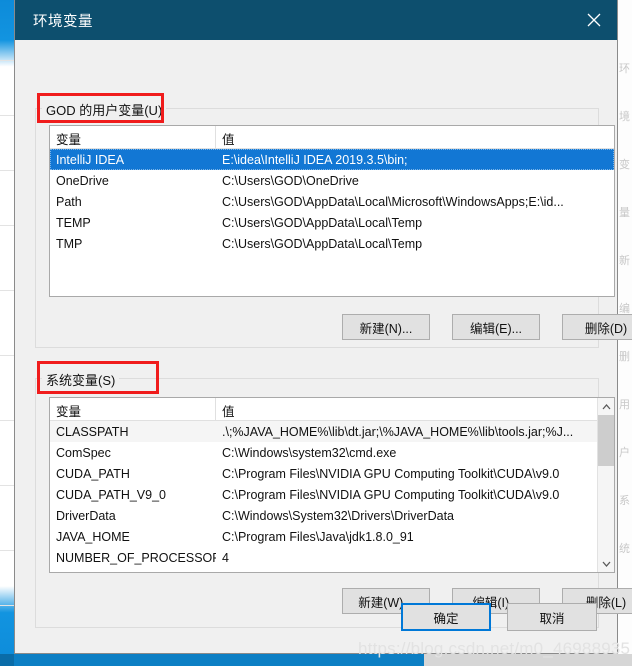 This screenshot has height=666, width=632. I want to click on variable-value-cell: C:\Windows\system32\cmd.exe, so click(309, 452).